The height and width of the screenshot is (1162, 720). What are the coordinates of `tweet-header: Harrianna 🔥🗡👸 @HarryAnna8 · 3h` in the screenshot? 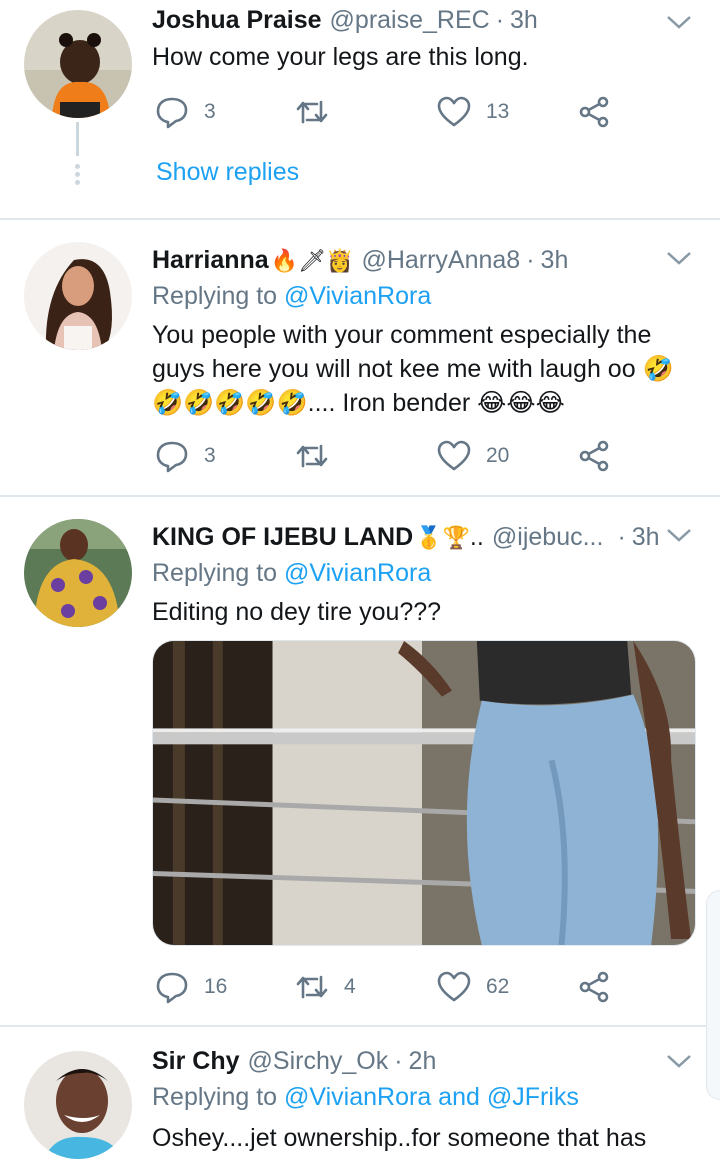 It's located at (406, 260).